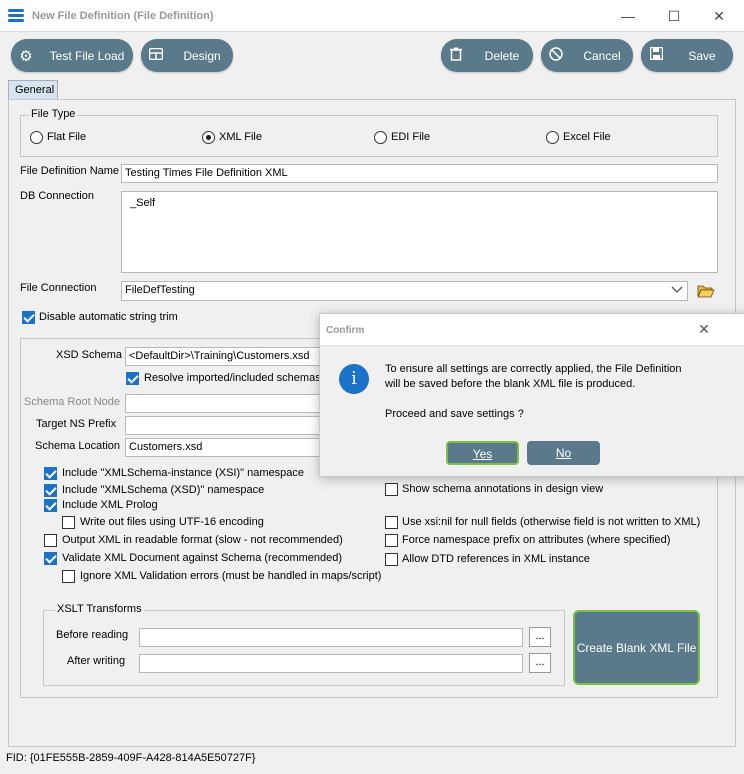  I want to click on schema-location-label: Schema Location, so click(77, 446).